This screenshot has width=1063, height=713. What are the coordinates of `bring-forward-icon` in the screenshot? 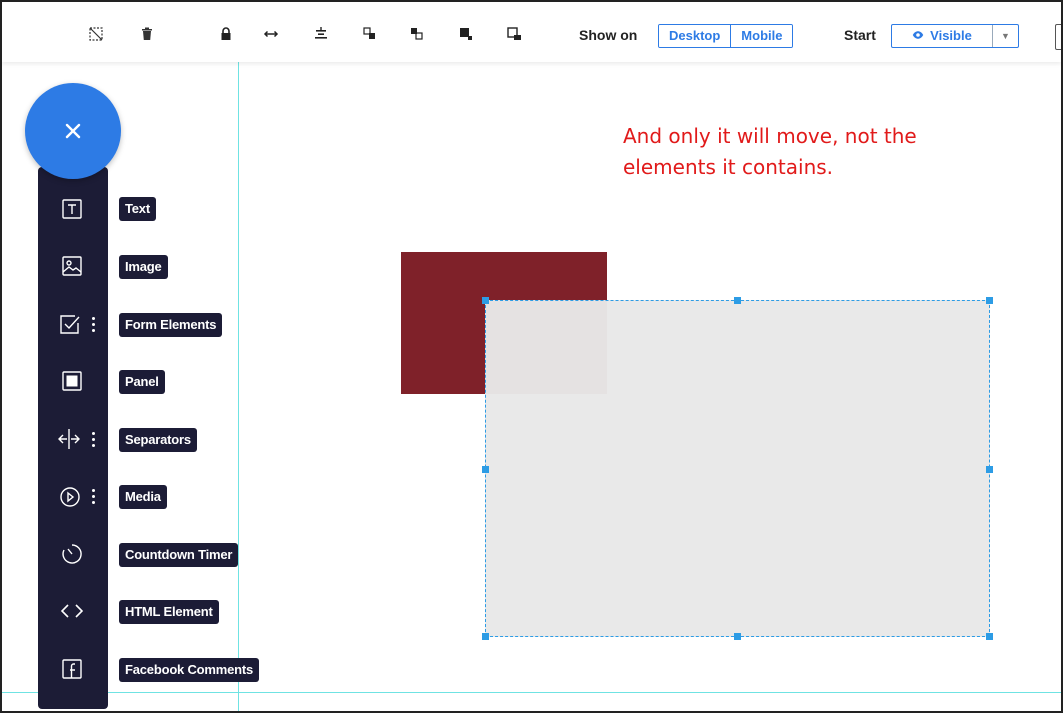 It's located at (417, 34).